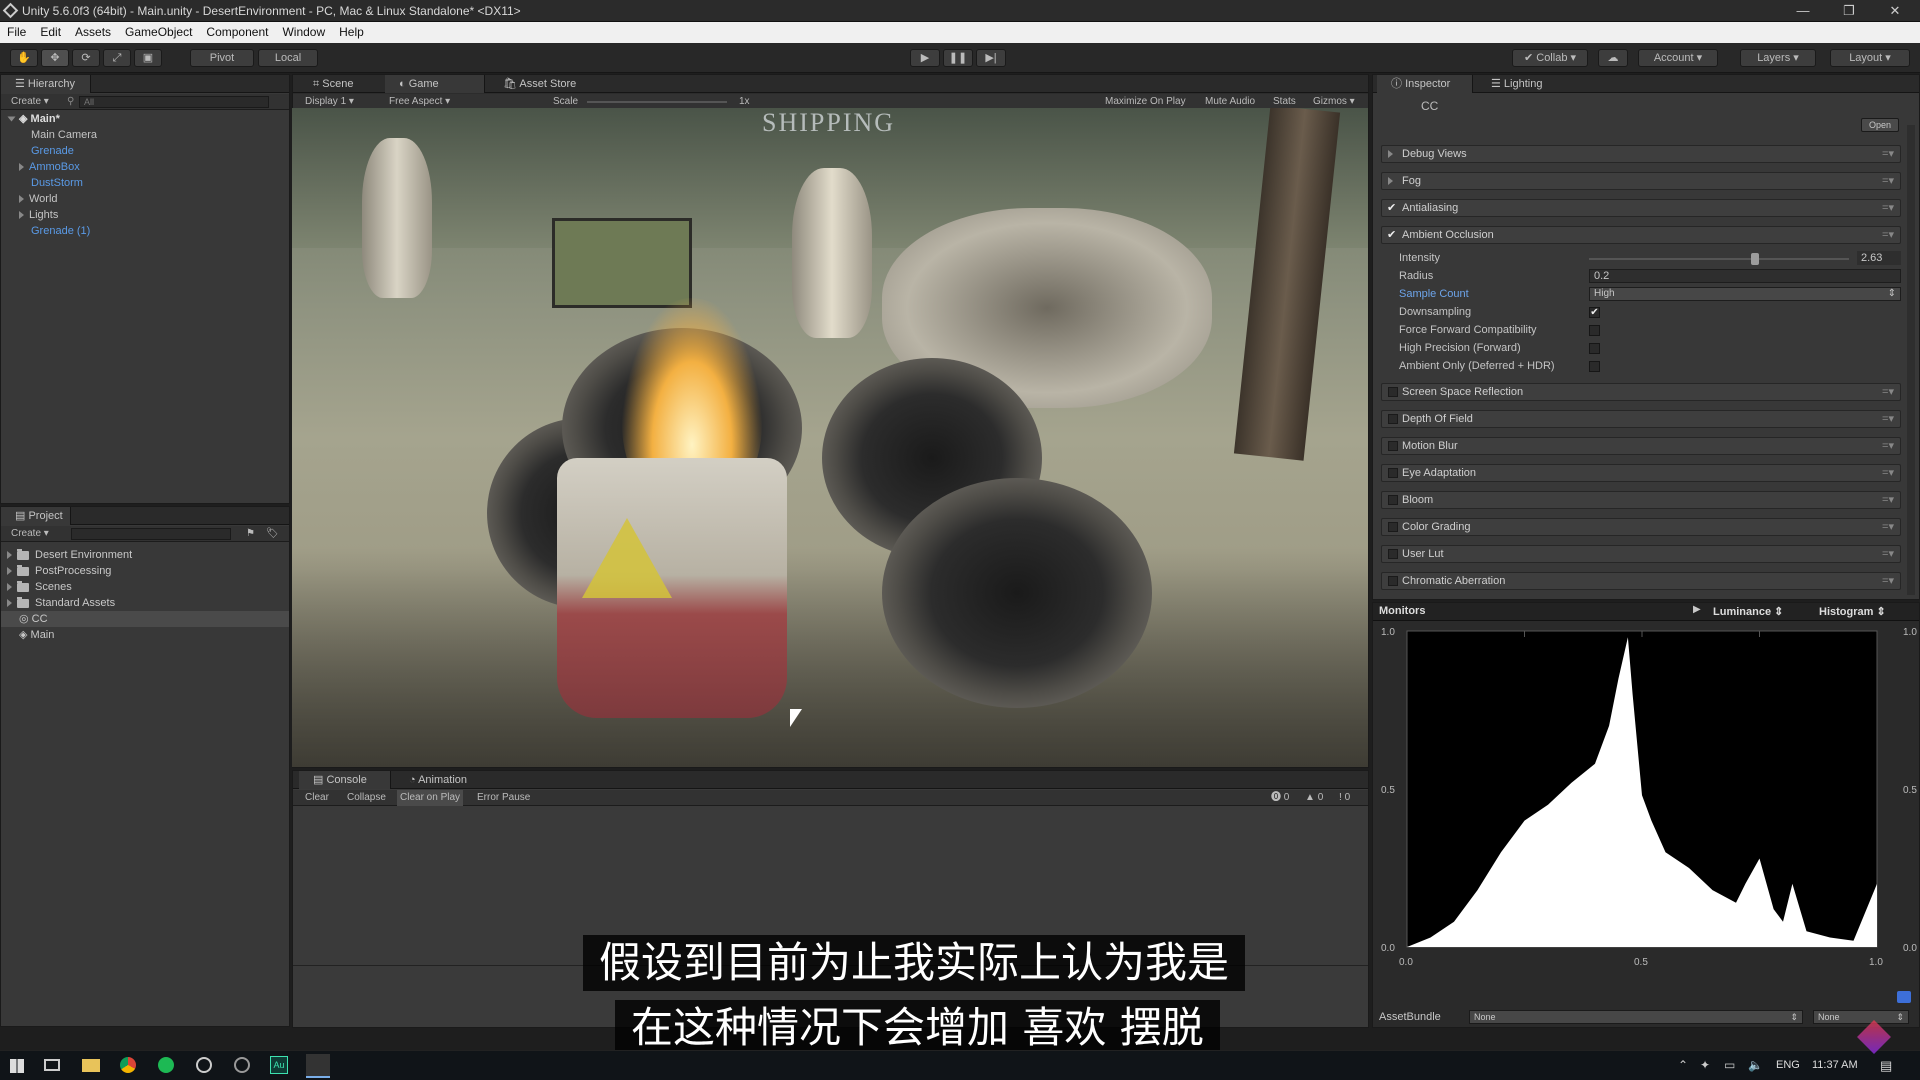  What do you see at coordinates (1849, 11) in the screenshot?
I see `maximize-button: ❐` at bounding box center [1849, 11].